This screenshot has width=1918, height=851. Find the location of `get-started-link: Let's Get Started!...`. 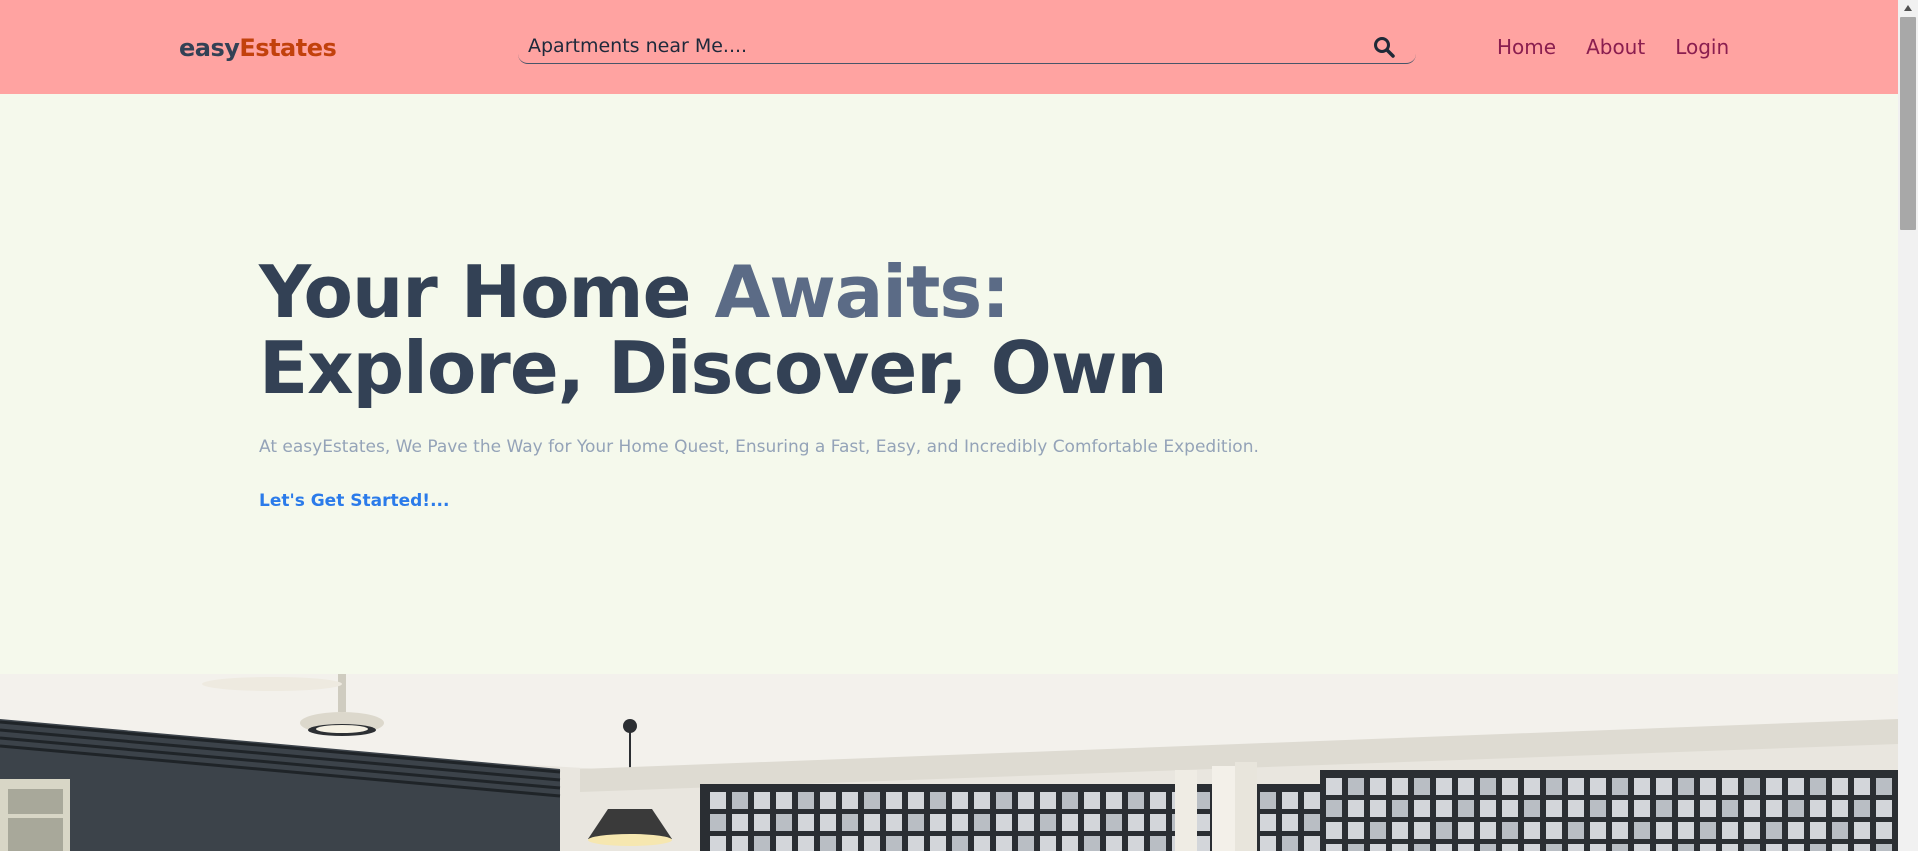

get-started-link: Let's Get Started!... is located at coordinates (354, 501).